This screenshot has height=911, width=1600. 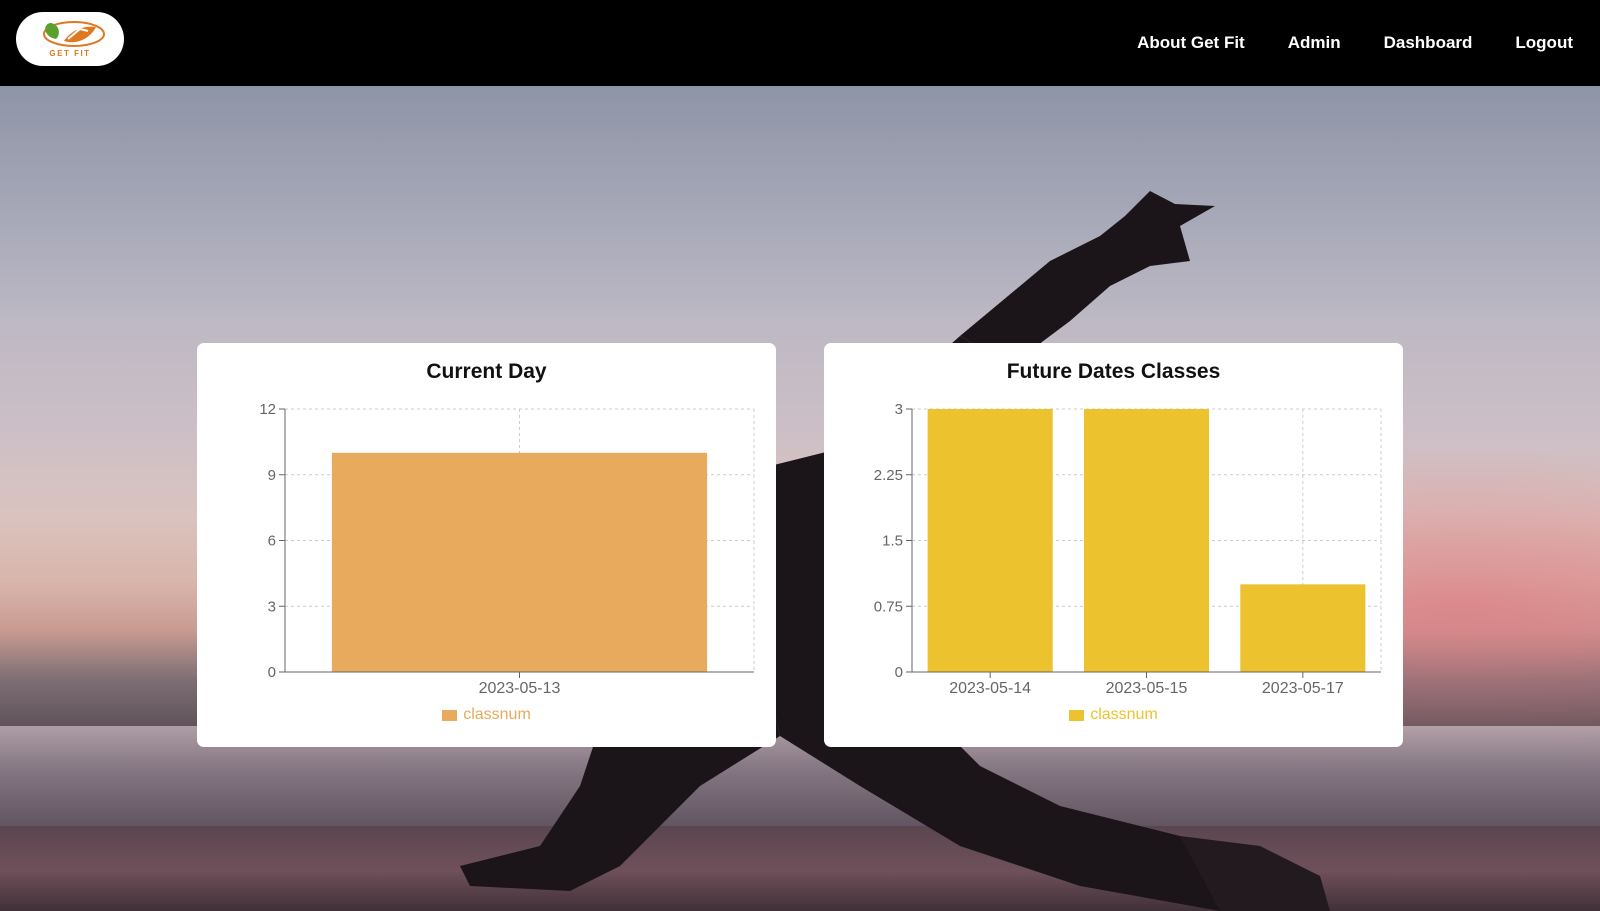 I want to click on y-tick-label: 6, so click(x=272, y=541).